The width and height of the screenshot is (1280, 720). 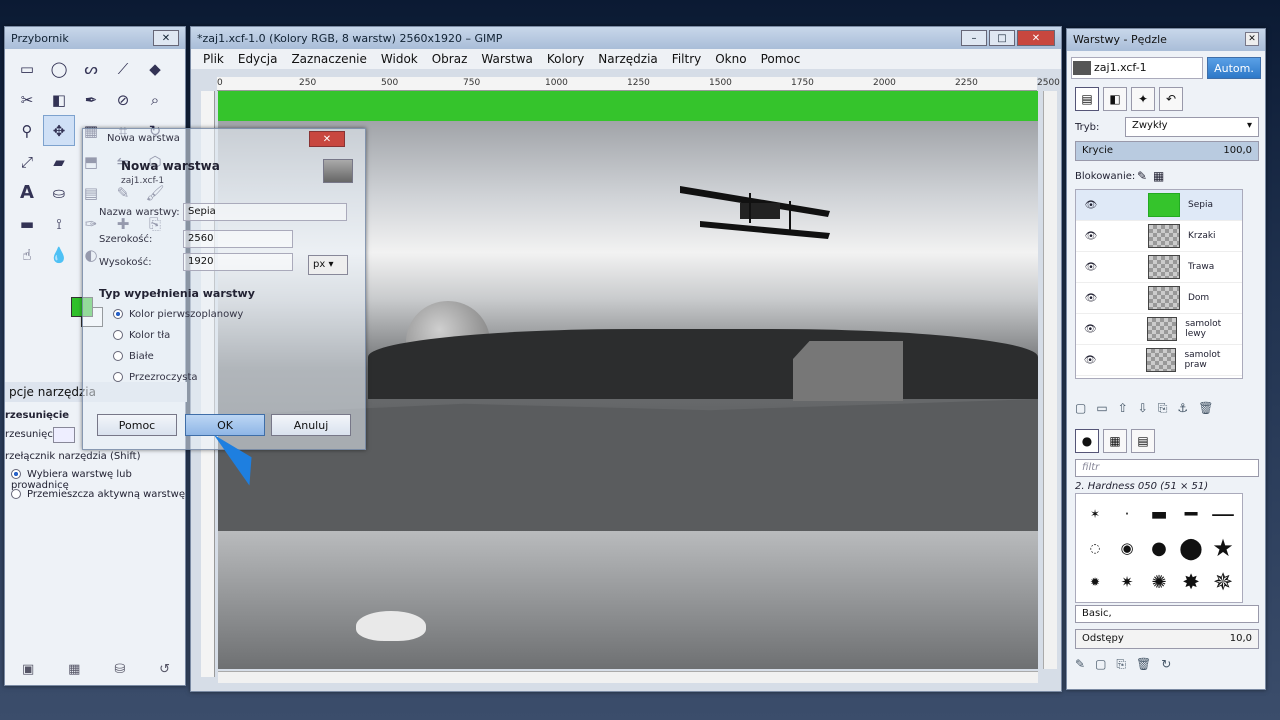 I want to click on radio-pick-layer: Wybiera warstwę lub prowadnicę, so click(x=98, y=480).